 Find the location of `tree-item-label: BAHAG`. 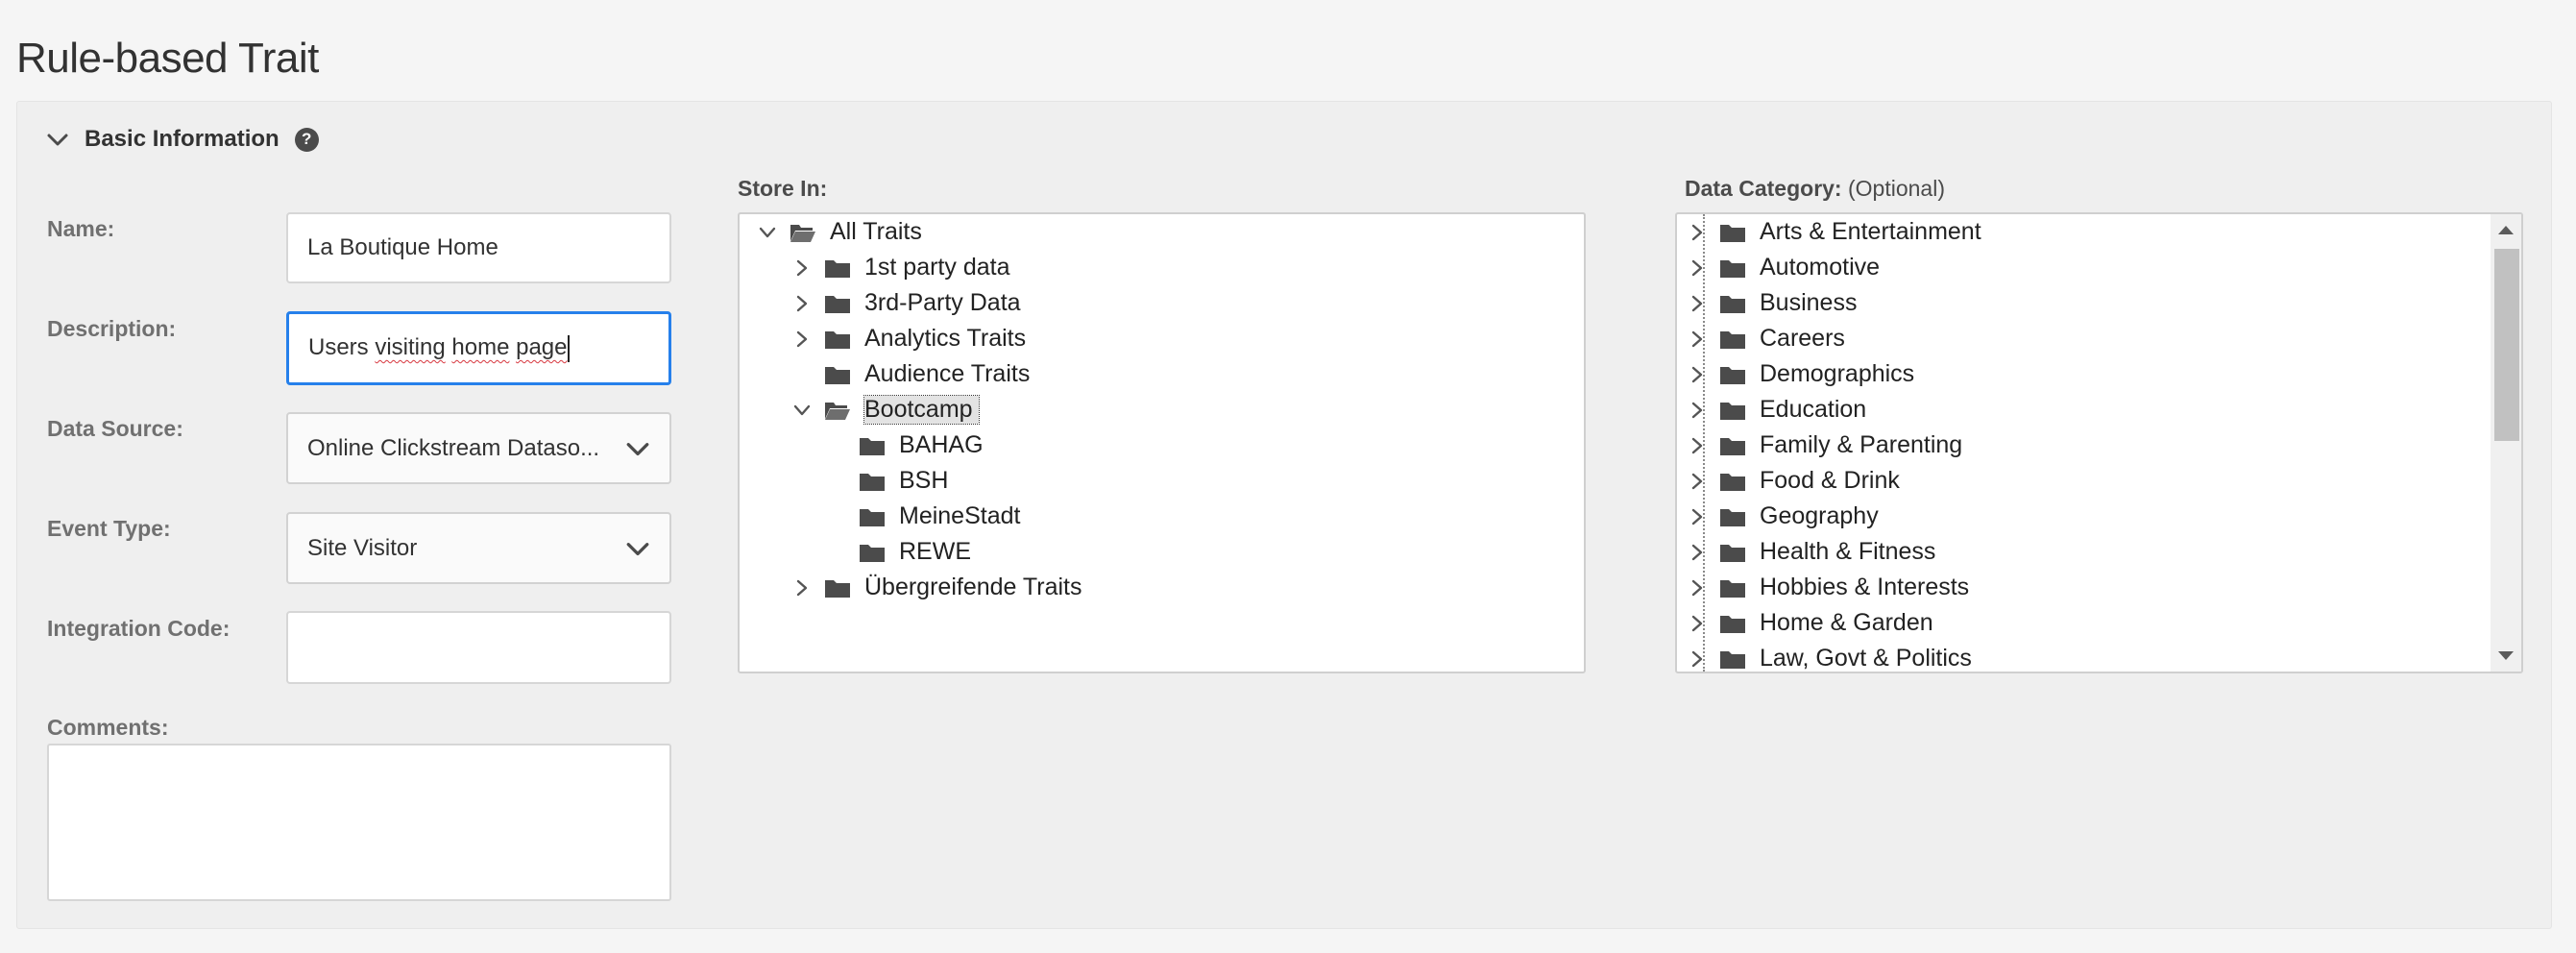

tree-item-label: BAHAG is located at coordinates (942, 444).